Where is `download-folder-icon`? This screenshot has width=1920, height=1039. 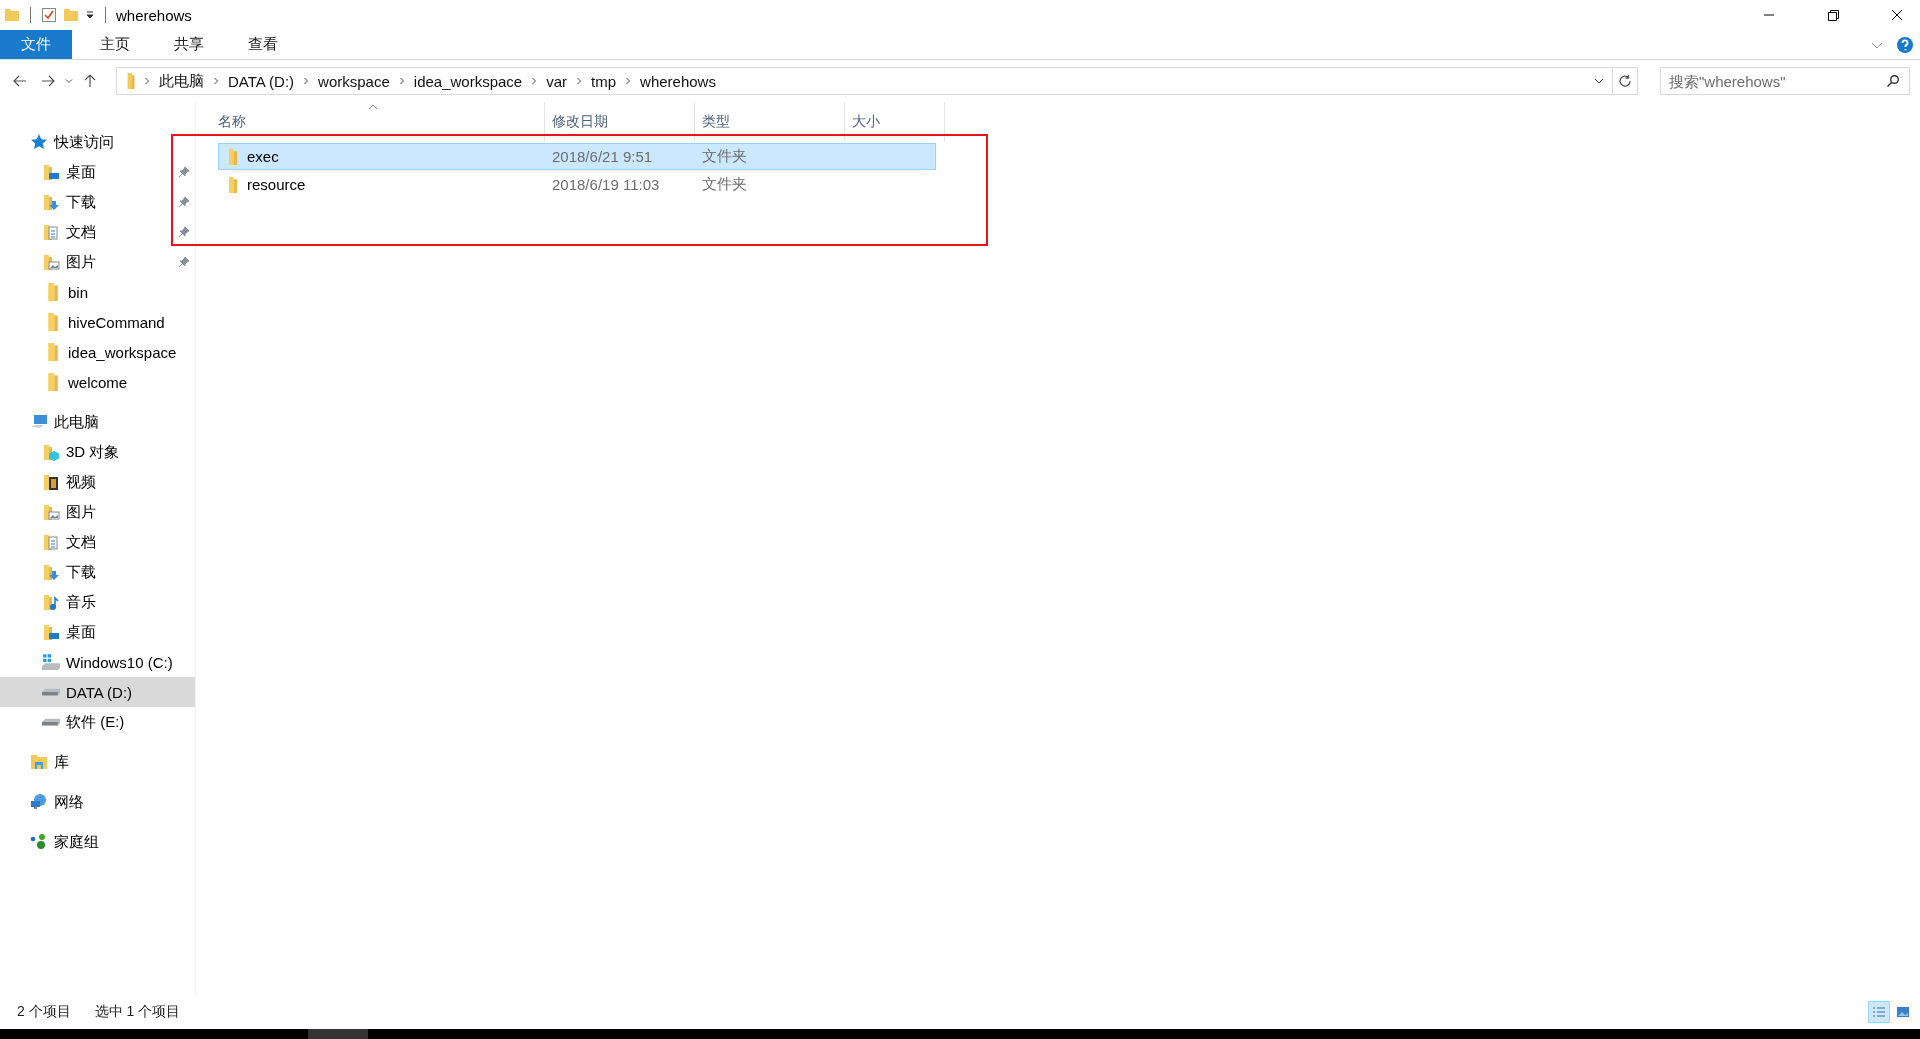 download-folder-icon is located at coordinates (51, 572).